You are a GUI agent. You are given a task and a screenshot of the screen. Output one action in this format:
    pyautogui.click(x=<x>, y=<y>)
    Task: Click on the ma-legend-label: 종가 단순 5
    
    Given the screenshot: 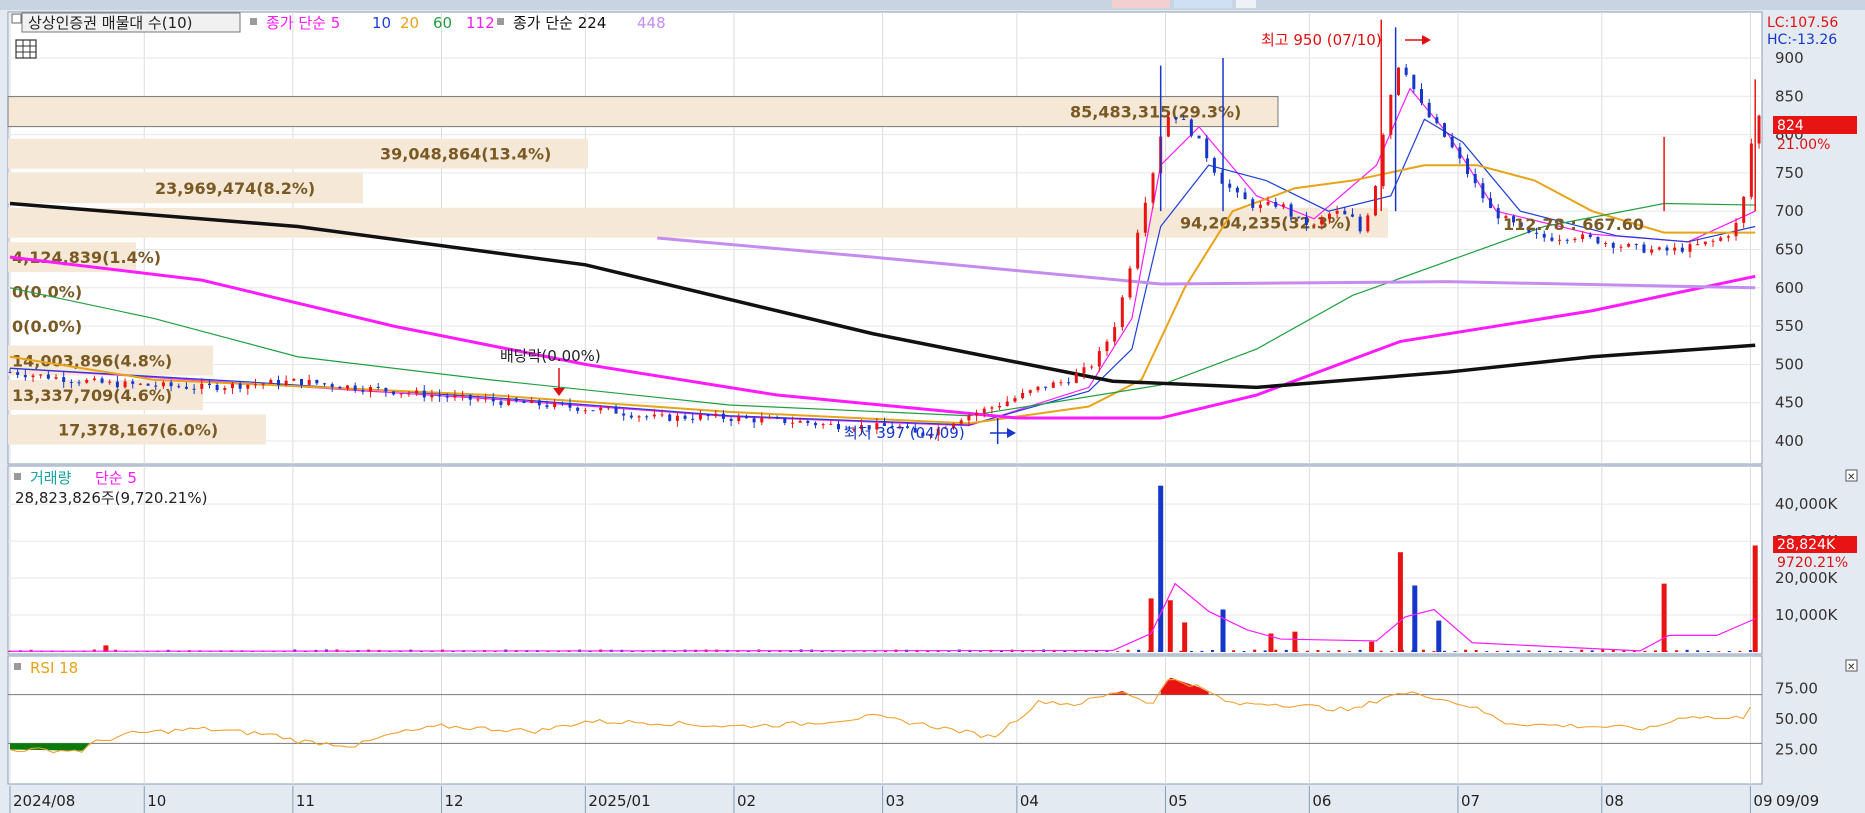 What is the action you would take?
    pyautogui.click(x=303, y=23)
    